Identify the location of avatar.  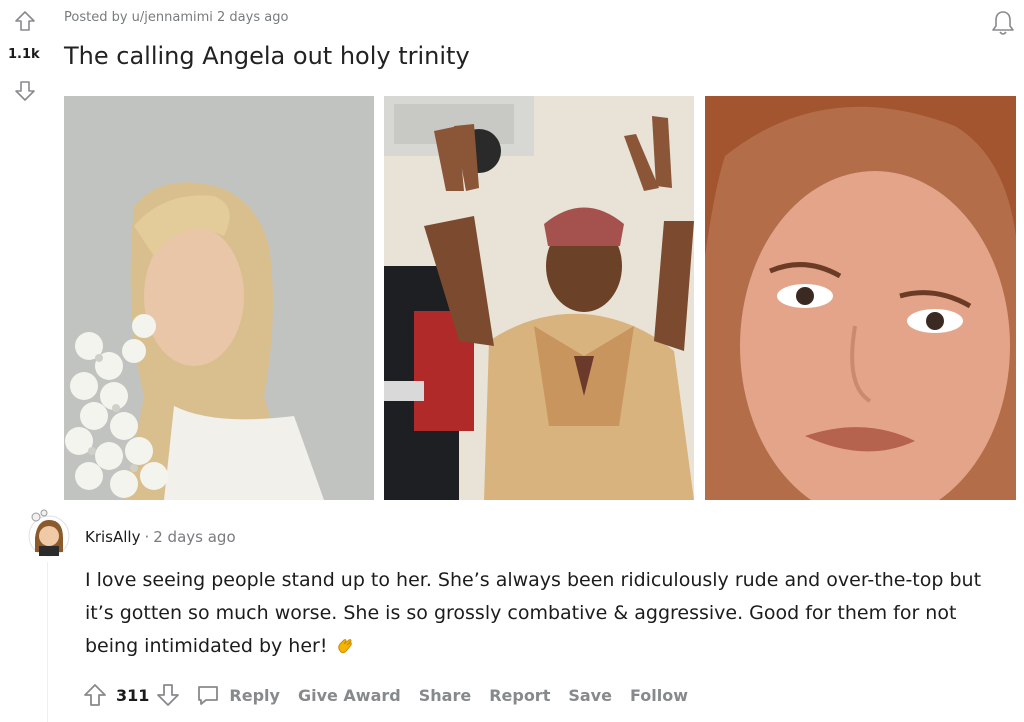
(49, 533).